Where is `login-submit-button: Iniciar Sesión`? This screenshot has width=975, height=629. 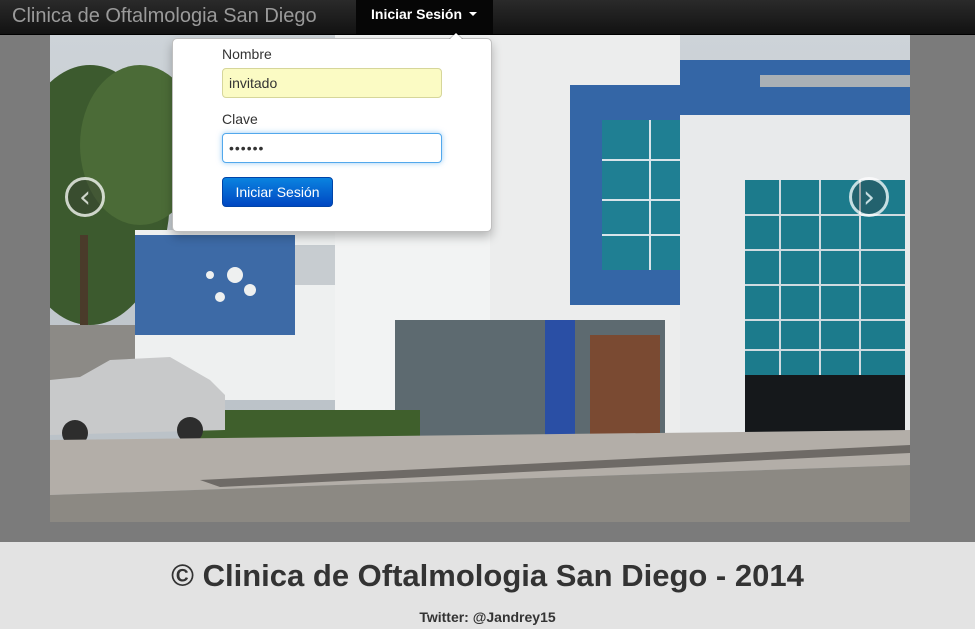
login-submit-button: Iniciar Sesión is located at coordinates (277, 192).